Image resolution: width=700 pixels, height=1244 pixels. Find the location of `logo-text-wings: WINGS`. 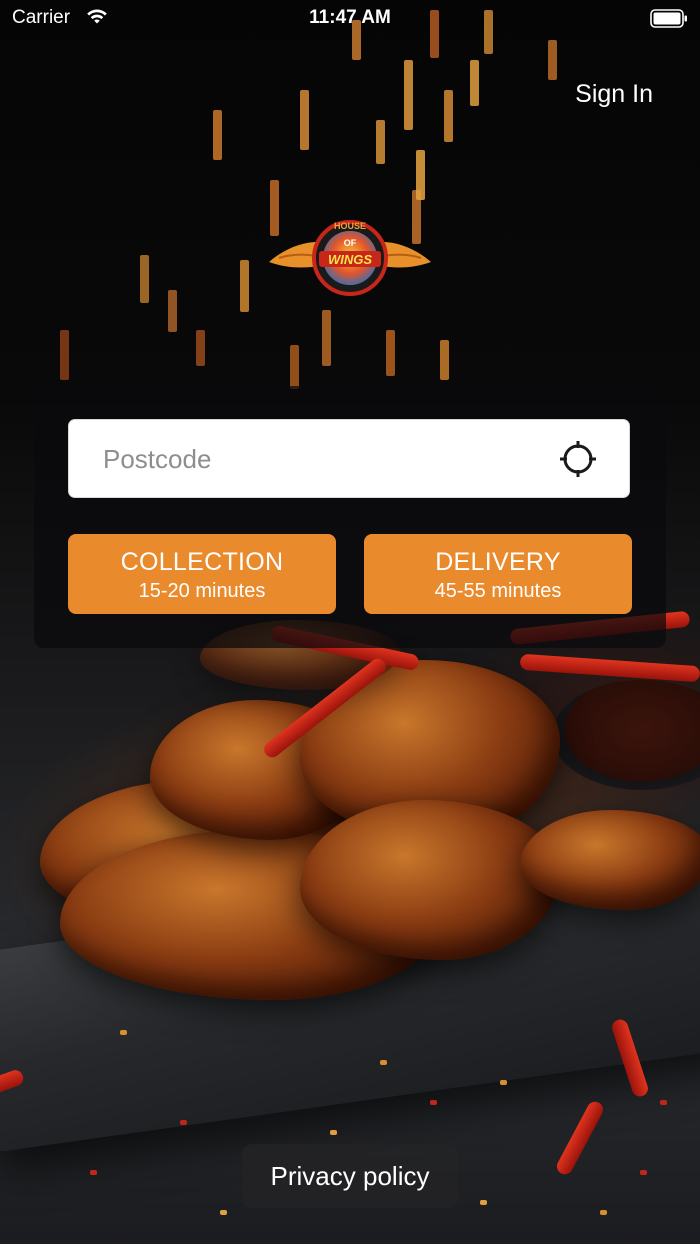

logo-text-wings: WINGS is located at coordinates (350, 259).